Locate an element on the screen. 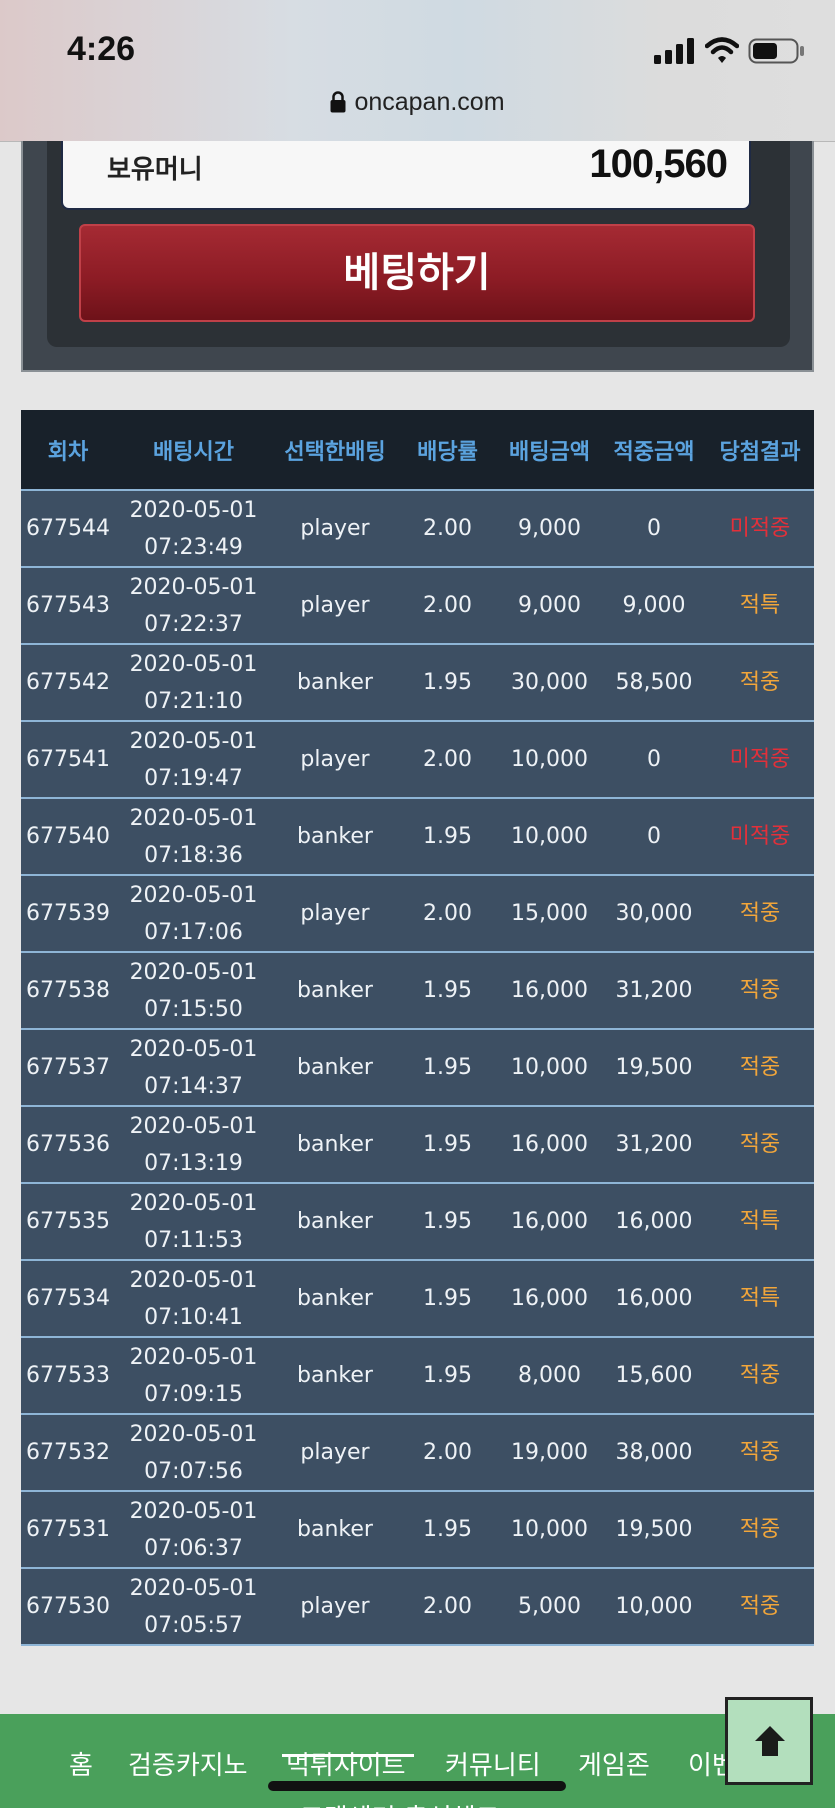 The image size is (835, 1808). nav-item: 먹튀사이트 is located at coordinates (346, 1763).